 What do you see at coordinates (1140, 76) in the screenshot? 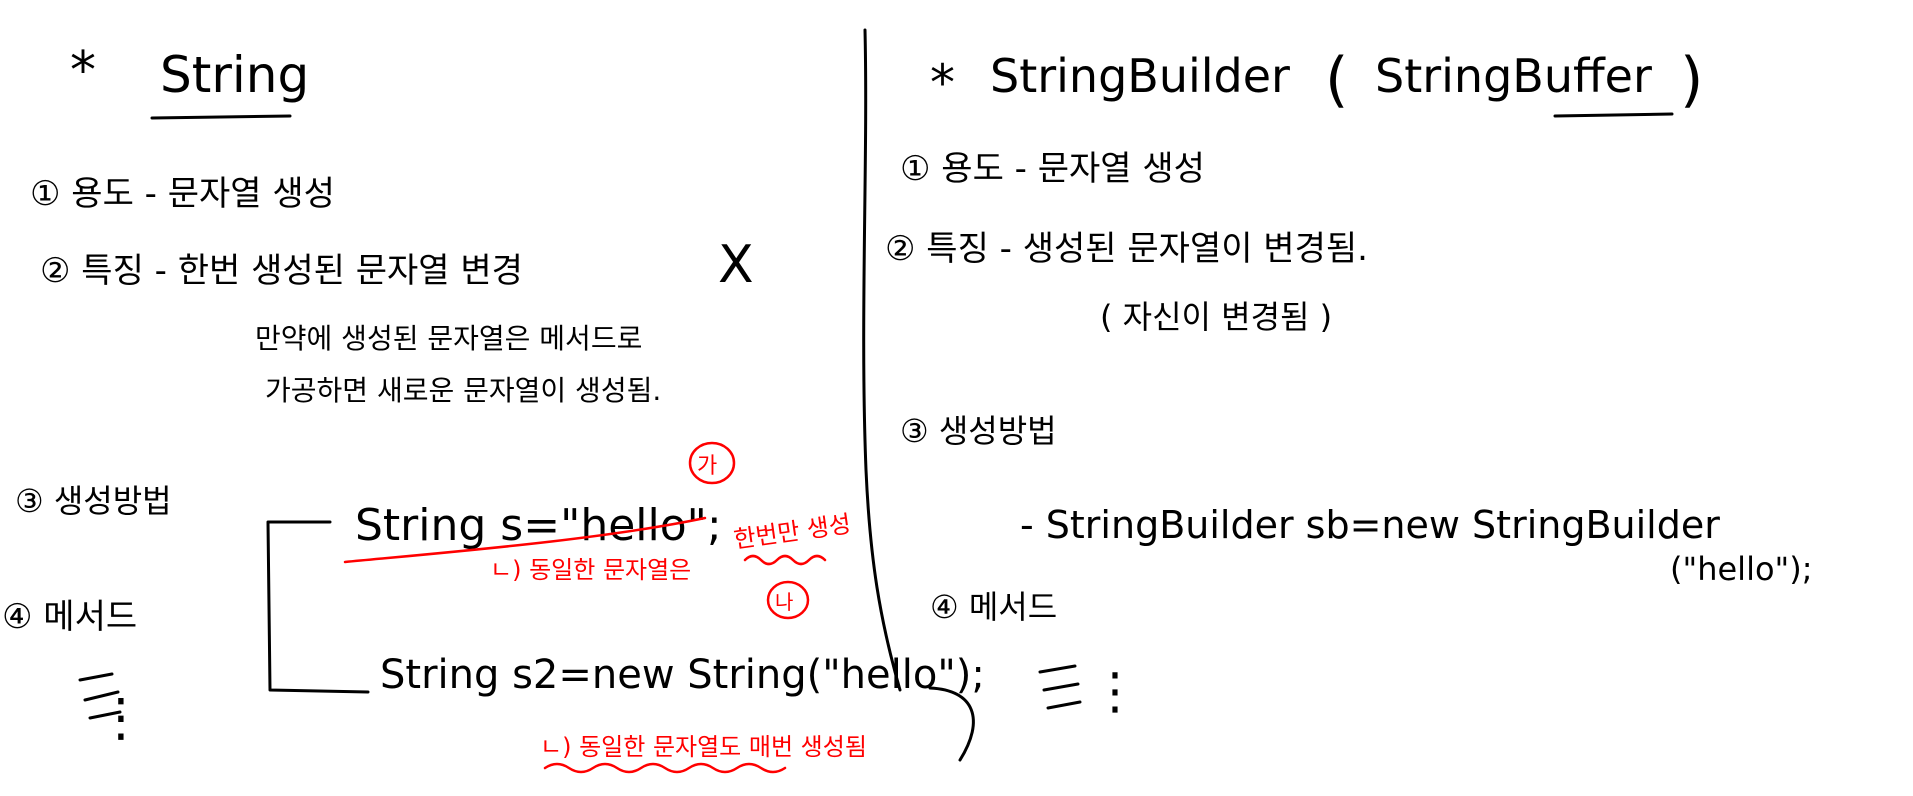
I see `builder-title: StringBuilder` at bounding box center [1140, 76].